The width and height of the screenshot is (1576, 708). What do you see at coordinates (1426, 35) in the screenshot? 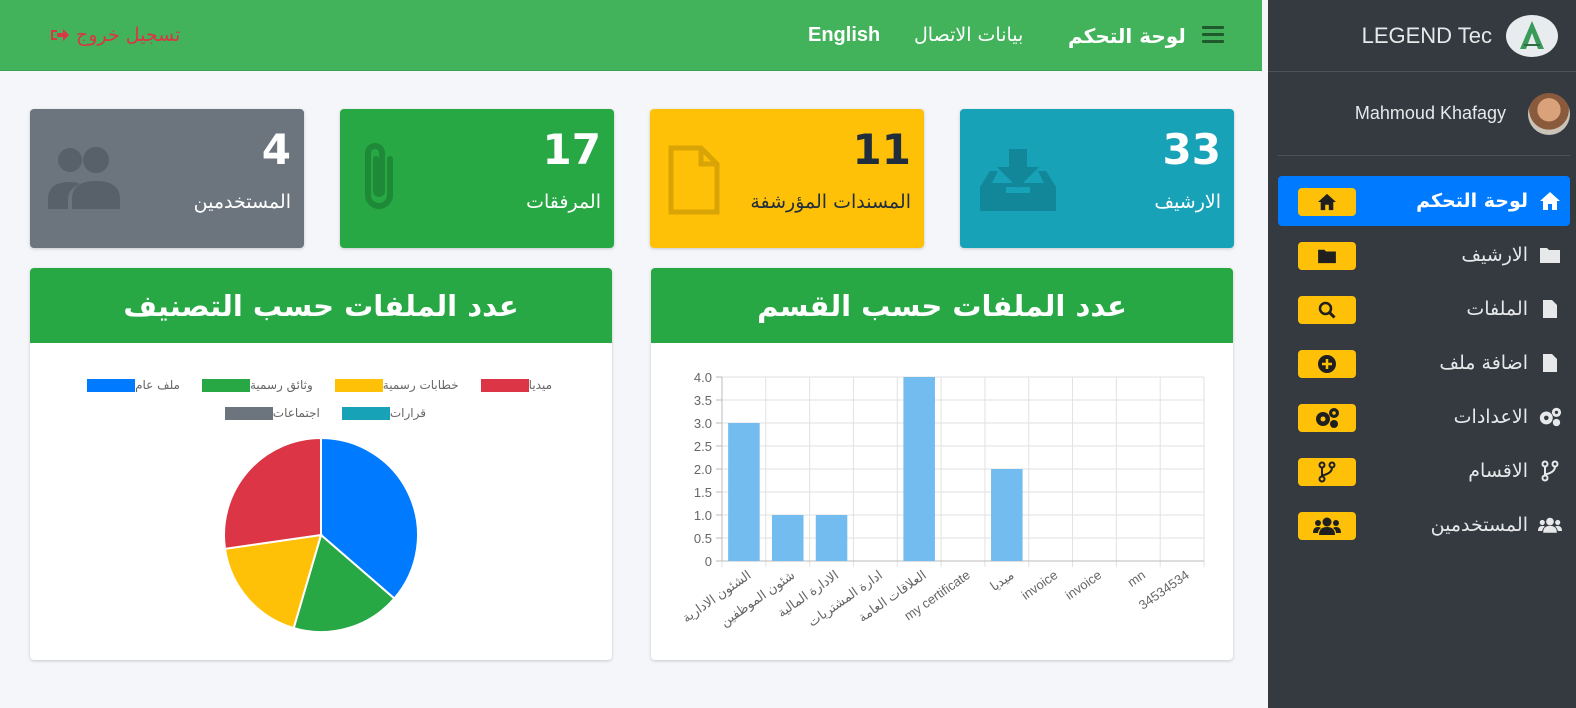
I see `brand-name: LEGEND Tec` at bounding box center [1426, 35].